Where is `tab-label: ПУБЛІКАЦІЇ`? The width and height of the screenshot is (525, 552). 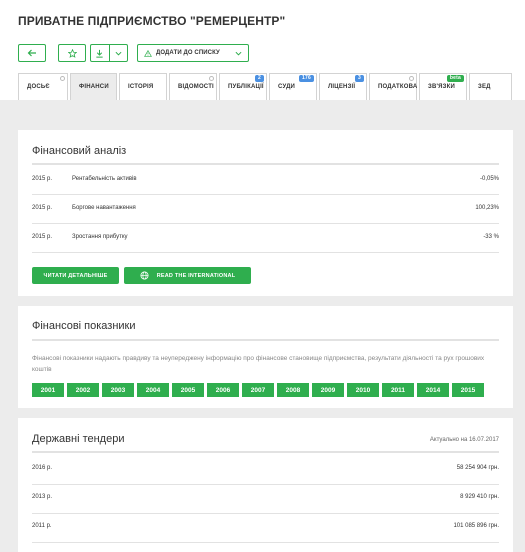
tab-label: ПУБЛІКАЦІЇ is located at coordinates (246, 87).